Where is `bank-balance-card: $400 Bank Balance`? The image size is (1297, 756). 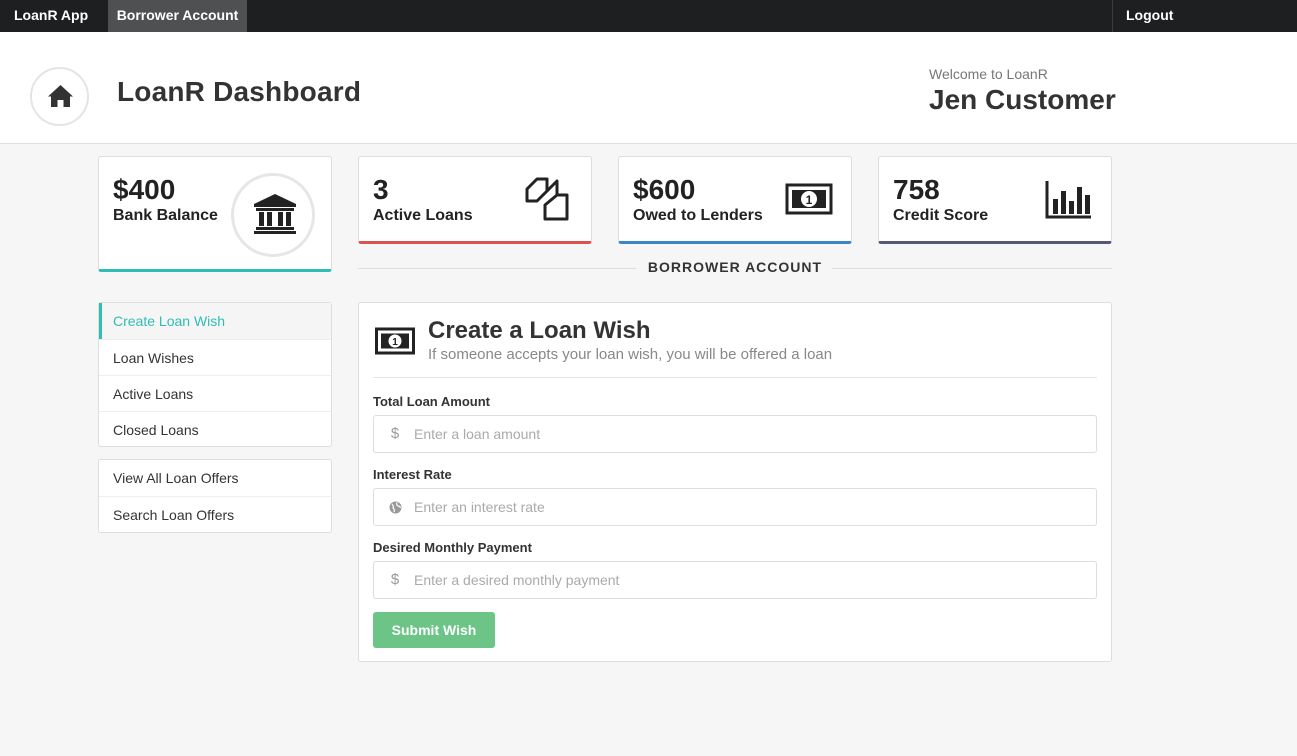 bank-balance-card: $400 Bank Balance is located at coordinates (215, 214).